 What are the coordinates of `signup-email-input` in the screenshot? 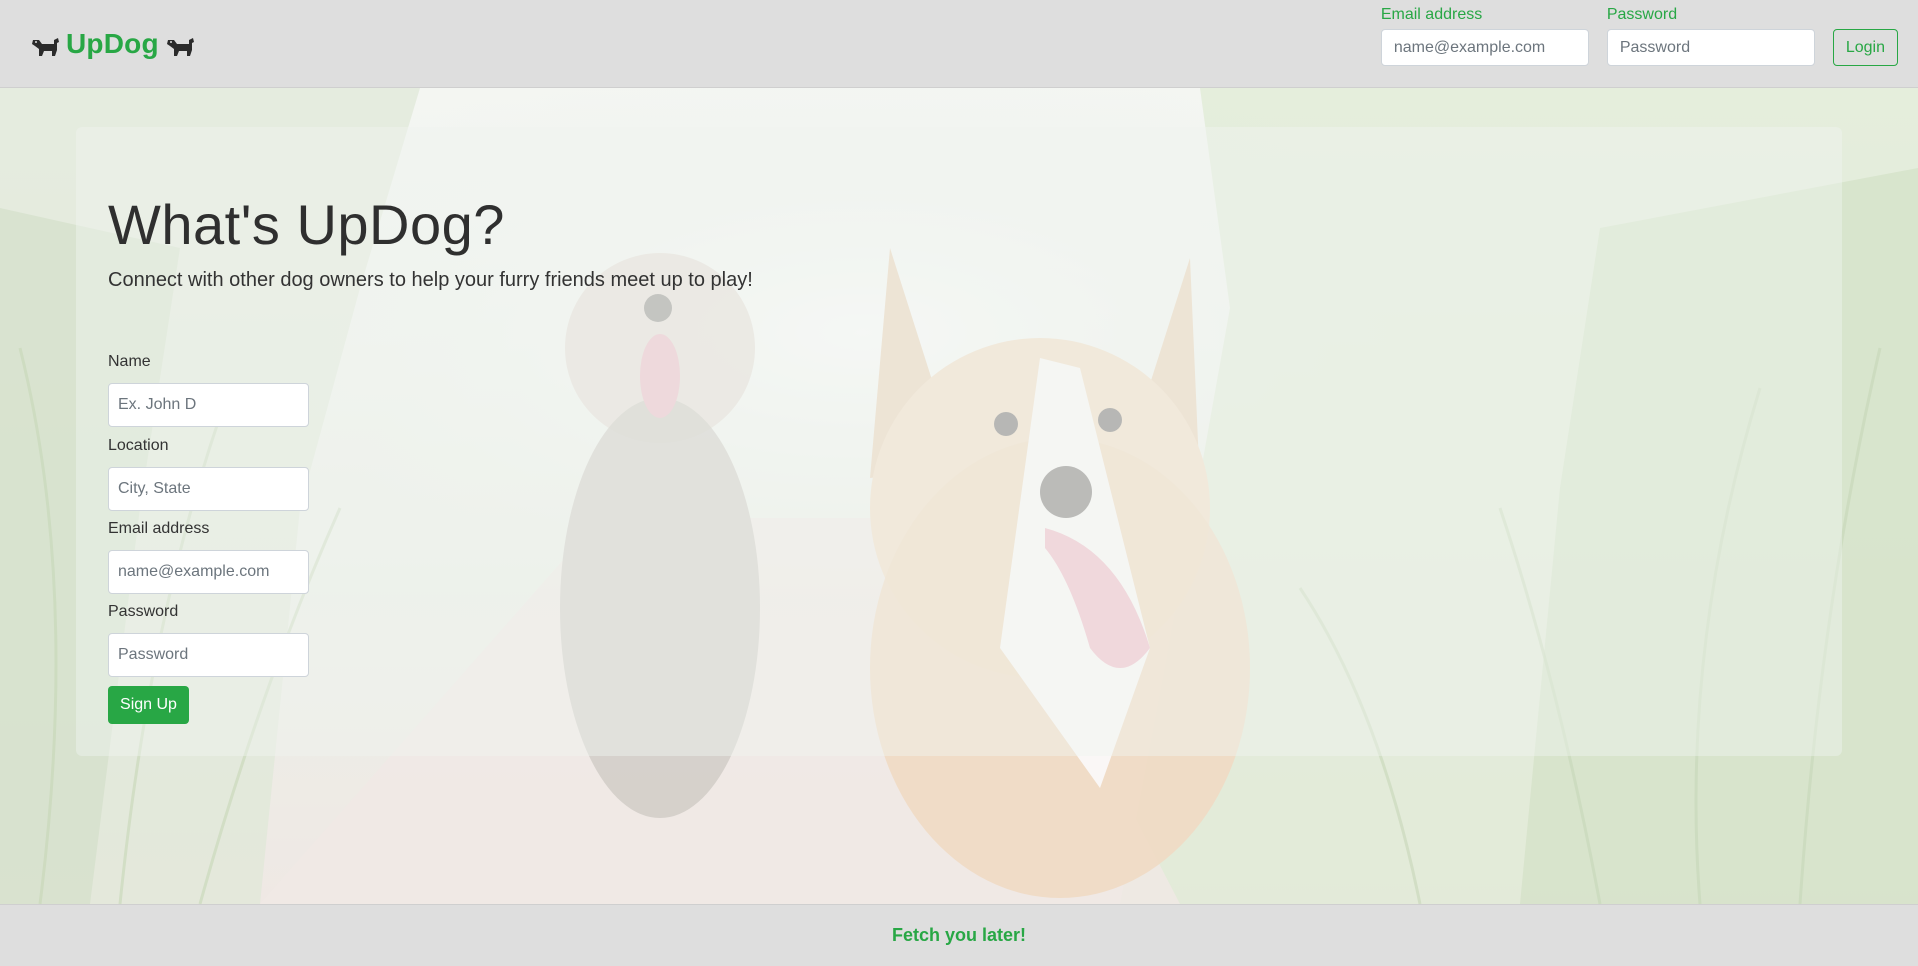 It's located at (208, 572).